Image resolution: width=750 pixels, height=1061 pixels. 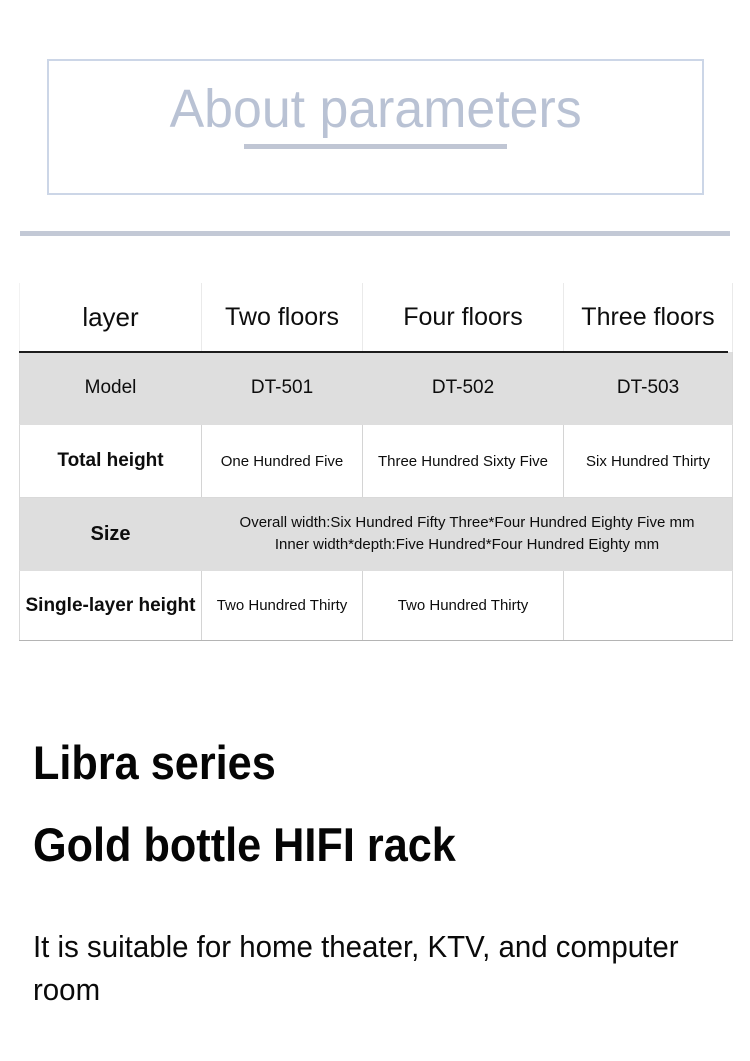 I want to click on cell-single-col1: Two Hundred Thirty, so click(x=282, y=605).